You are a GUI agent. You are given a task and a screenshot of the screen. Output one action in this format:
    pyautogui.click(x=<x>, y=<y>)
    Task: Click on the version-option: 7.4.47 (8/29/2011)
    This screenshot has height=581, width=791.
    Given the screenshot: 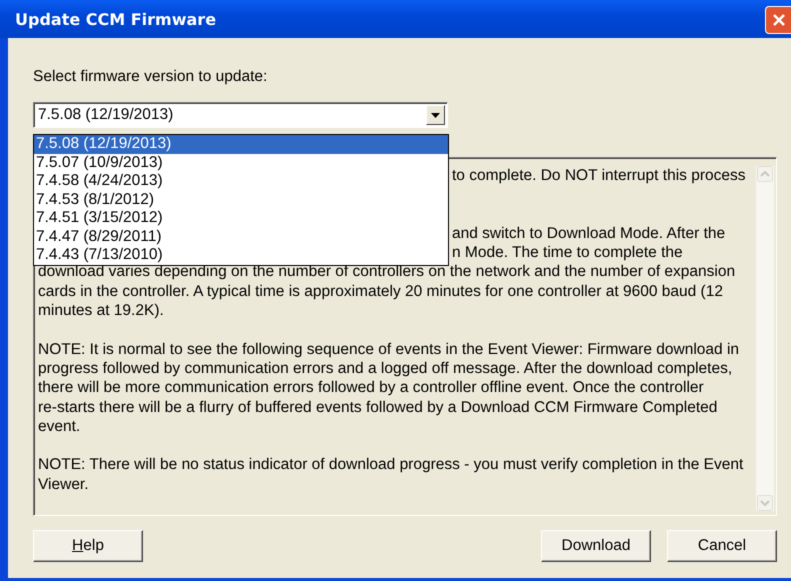 What is the action you would take?
    pyautogui.click(x=241, y=237)
    